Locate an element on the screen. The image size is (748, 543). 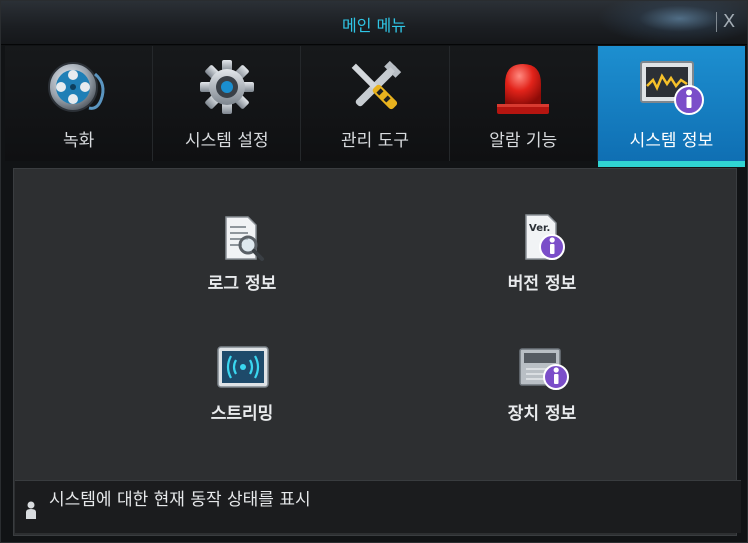
tab-recording-label: 녹화 is located at coordinates (78, 141).